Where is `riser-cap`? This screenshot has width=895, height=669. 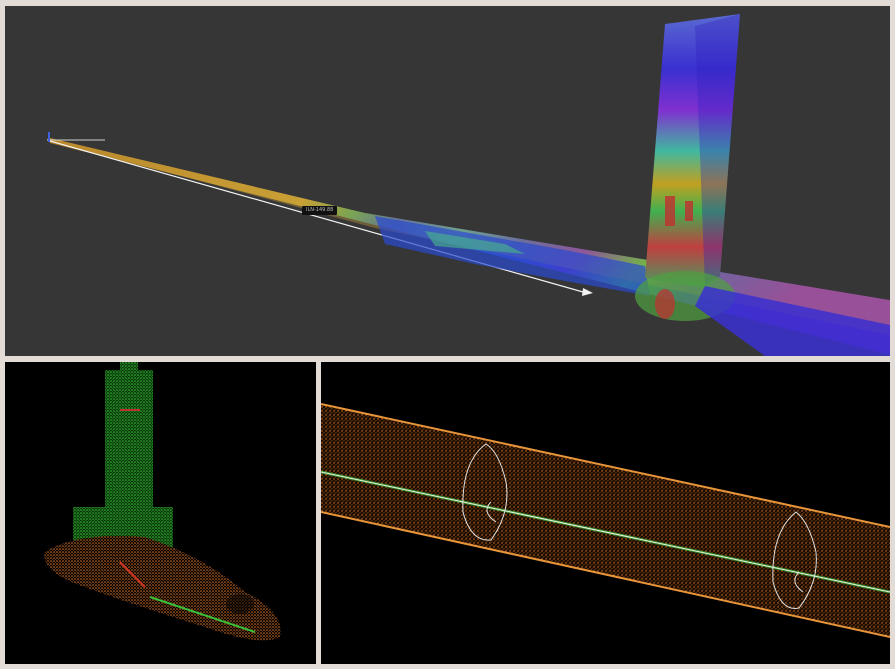 riser-cap is located at coordinates (129, 368).